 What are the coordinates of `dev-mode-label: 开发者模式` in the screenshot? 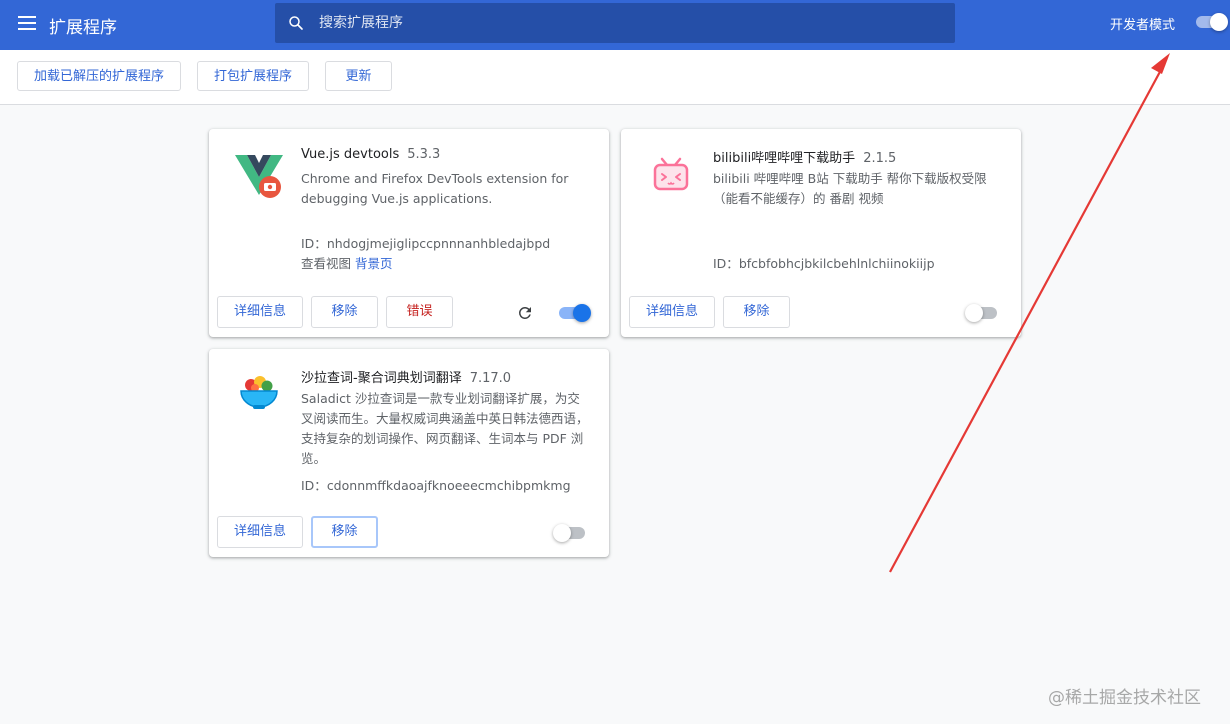 It's located at (1143, 25).